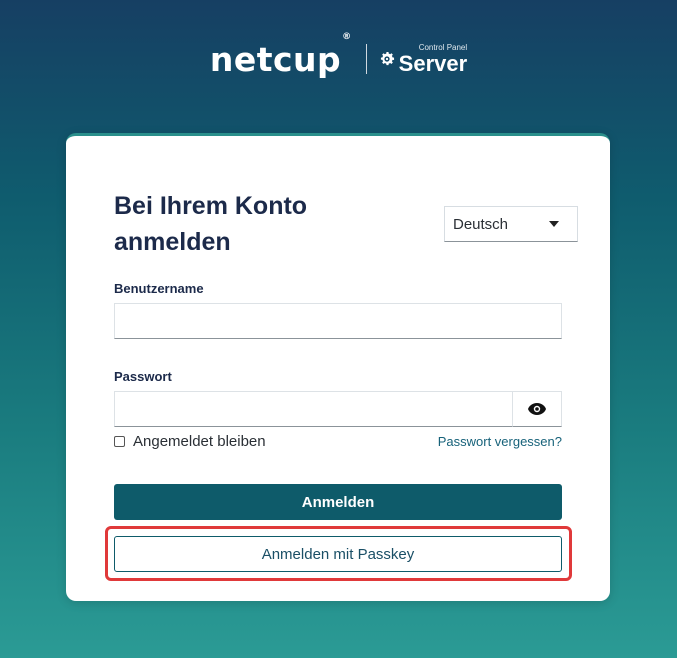  Describe the element at coordinates (338, 321) in the screenshot. I see `username-input` at that location.